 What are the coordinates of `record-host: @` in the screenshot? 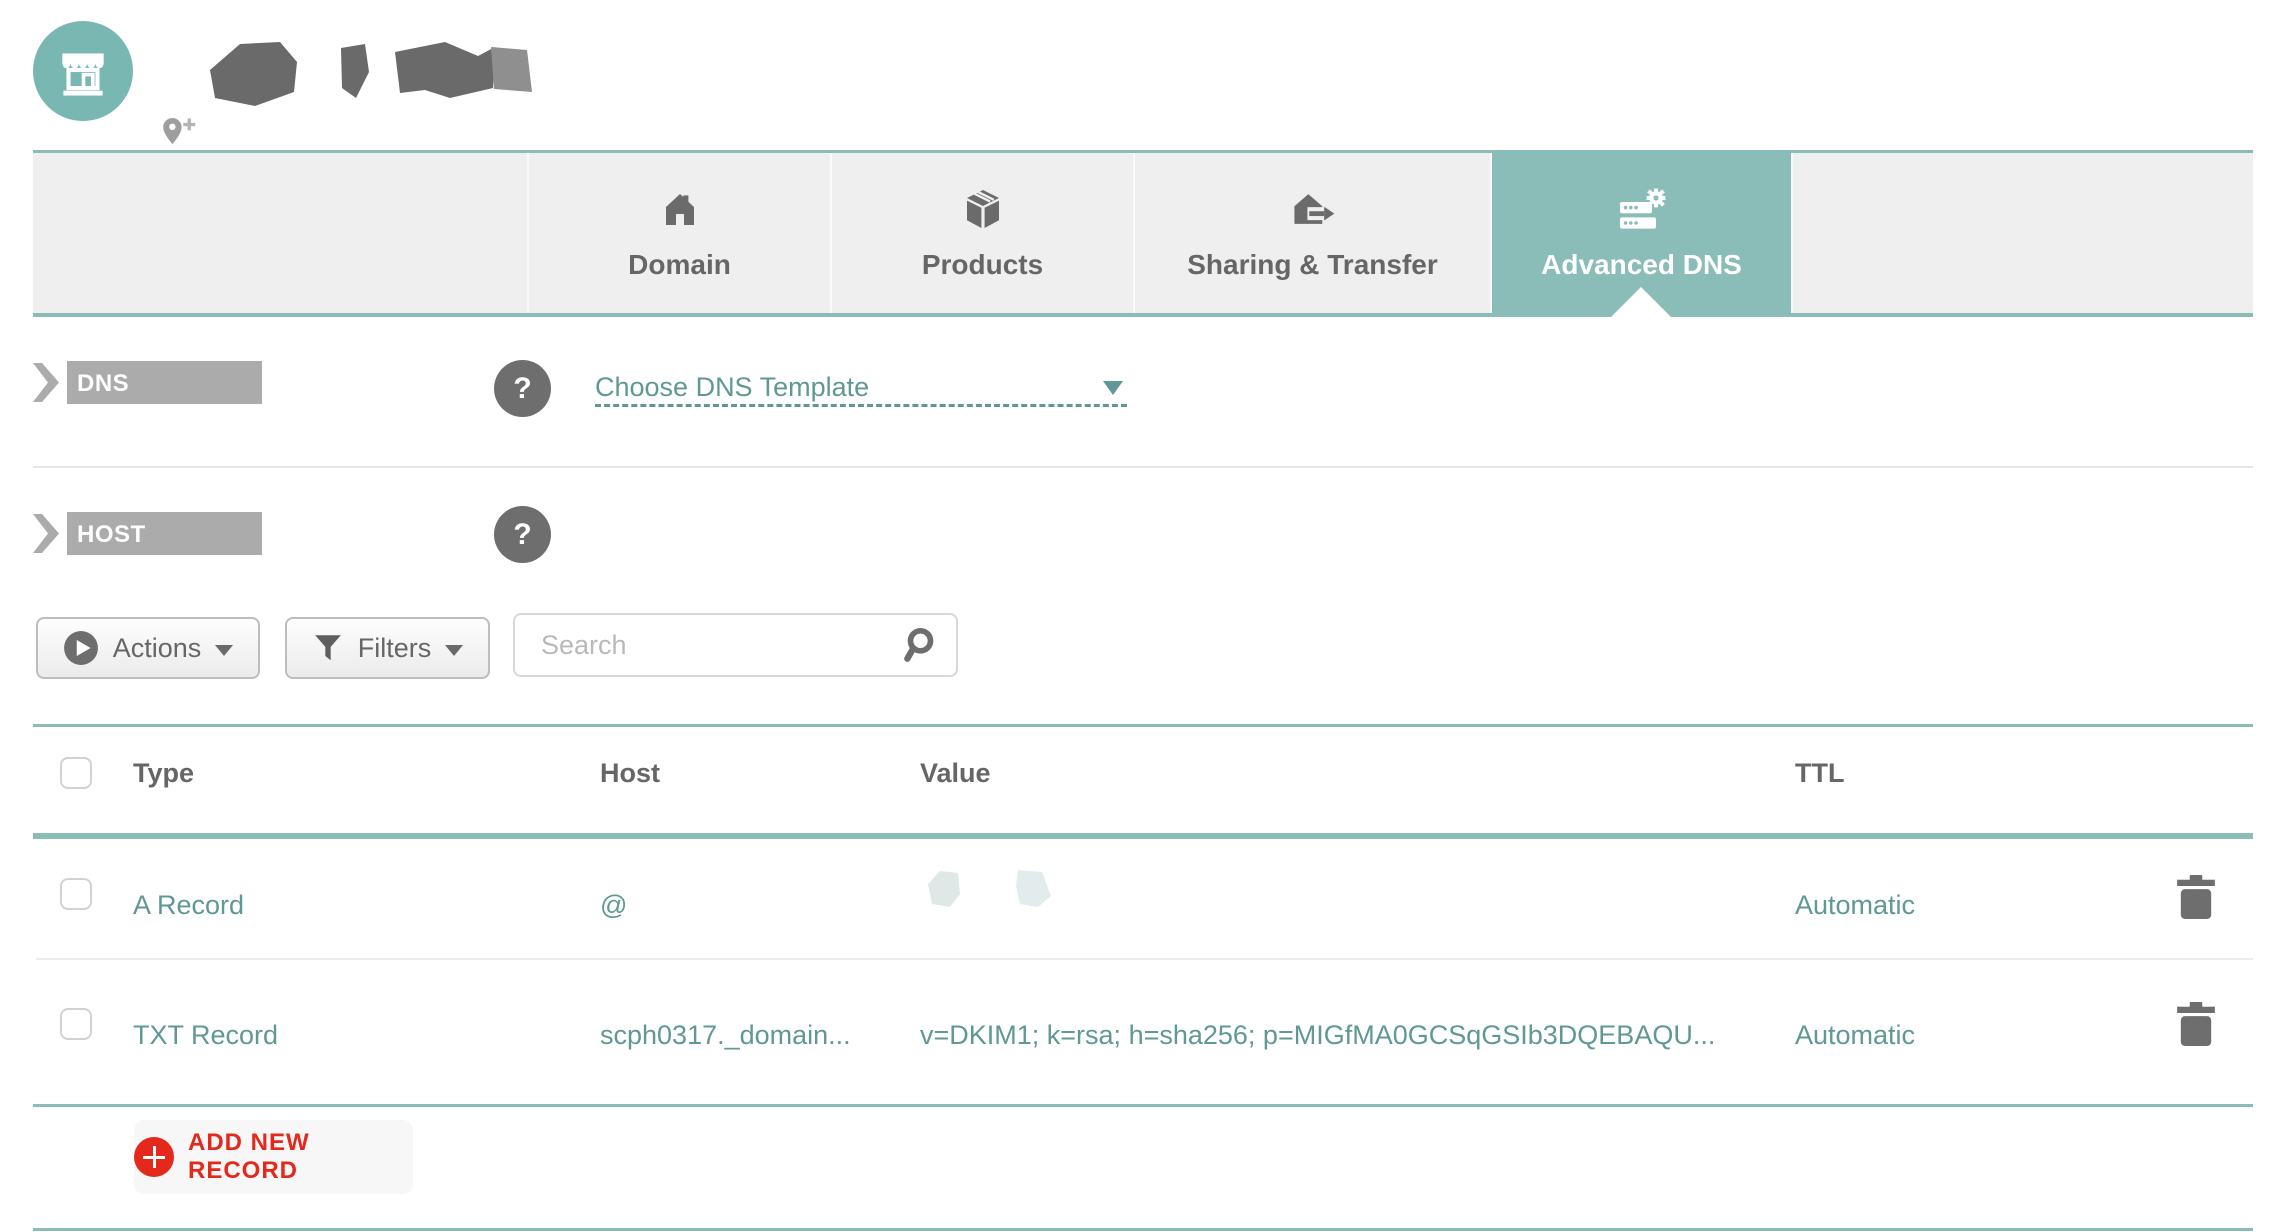 It's located at (613, 905).